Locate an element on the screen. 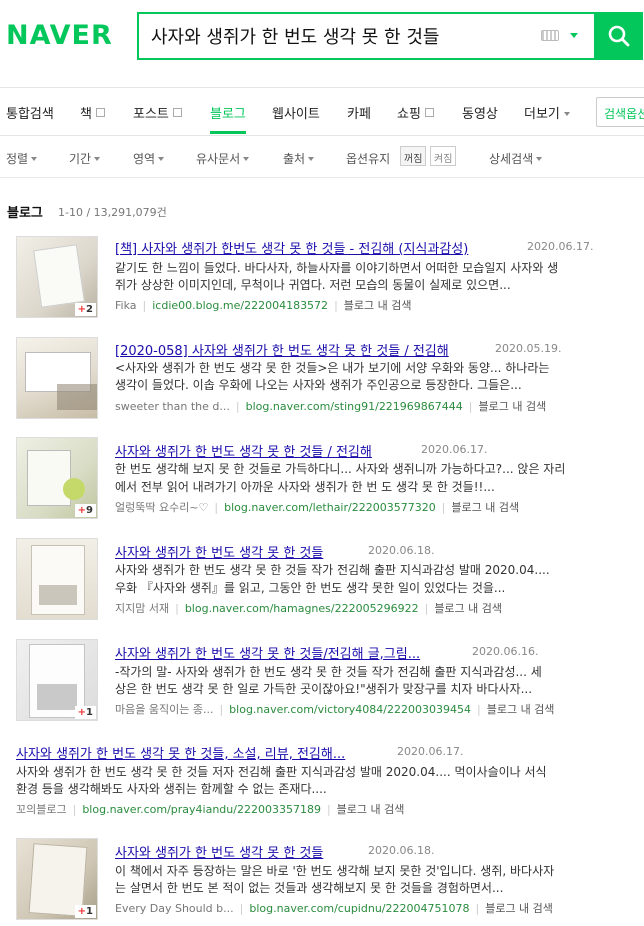 The image size is (644, 926). result-url: blog.naver.com/hamagnes/222005296922 is located at coordinates (302, 608).